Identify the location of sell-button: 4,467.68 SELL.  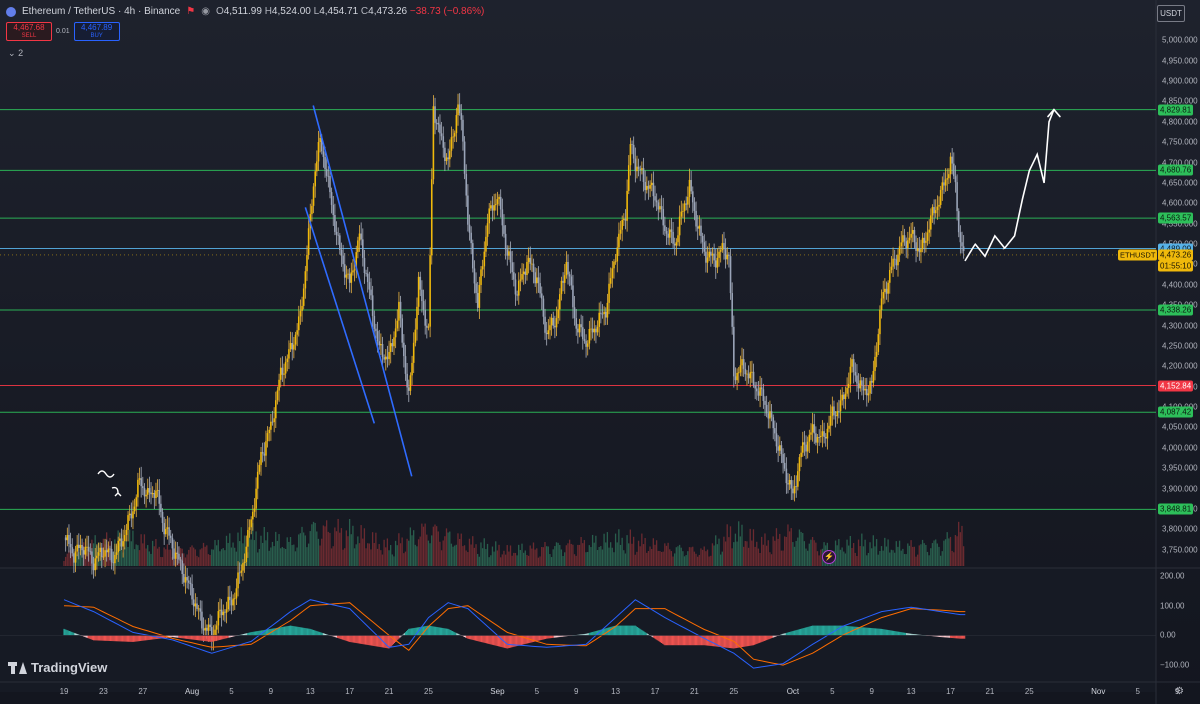
(29, 31).